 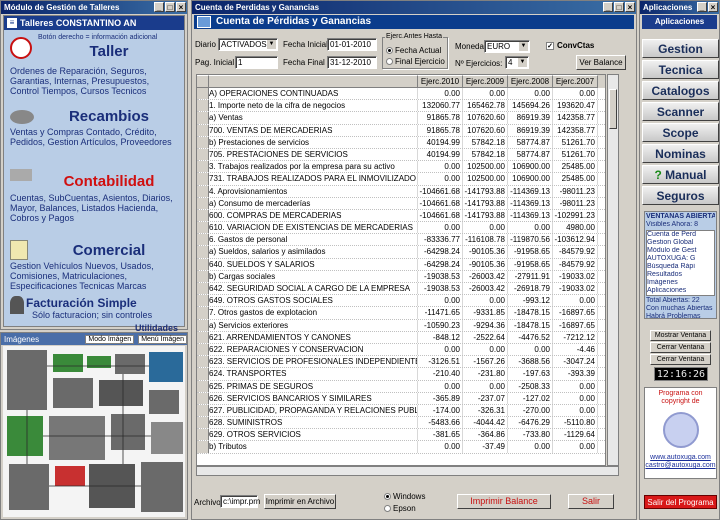 What do you see at coordinates (248, 44) in the screenshot?
I see `diario-select: ACTIVADOS ▼` at bounding box center [248, 44].